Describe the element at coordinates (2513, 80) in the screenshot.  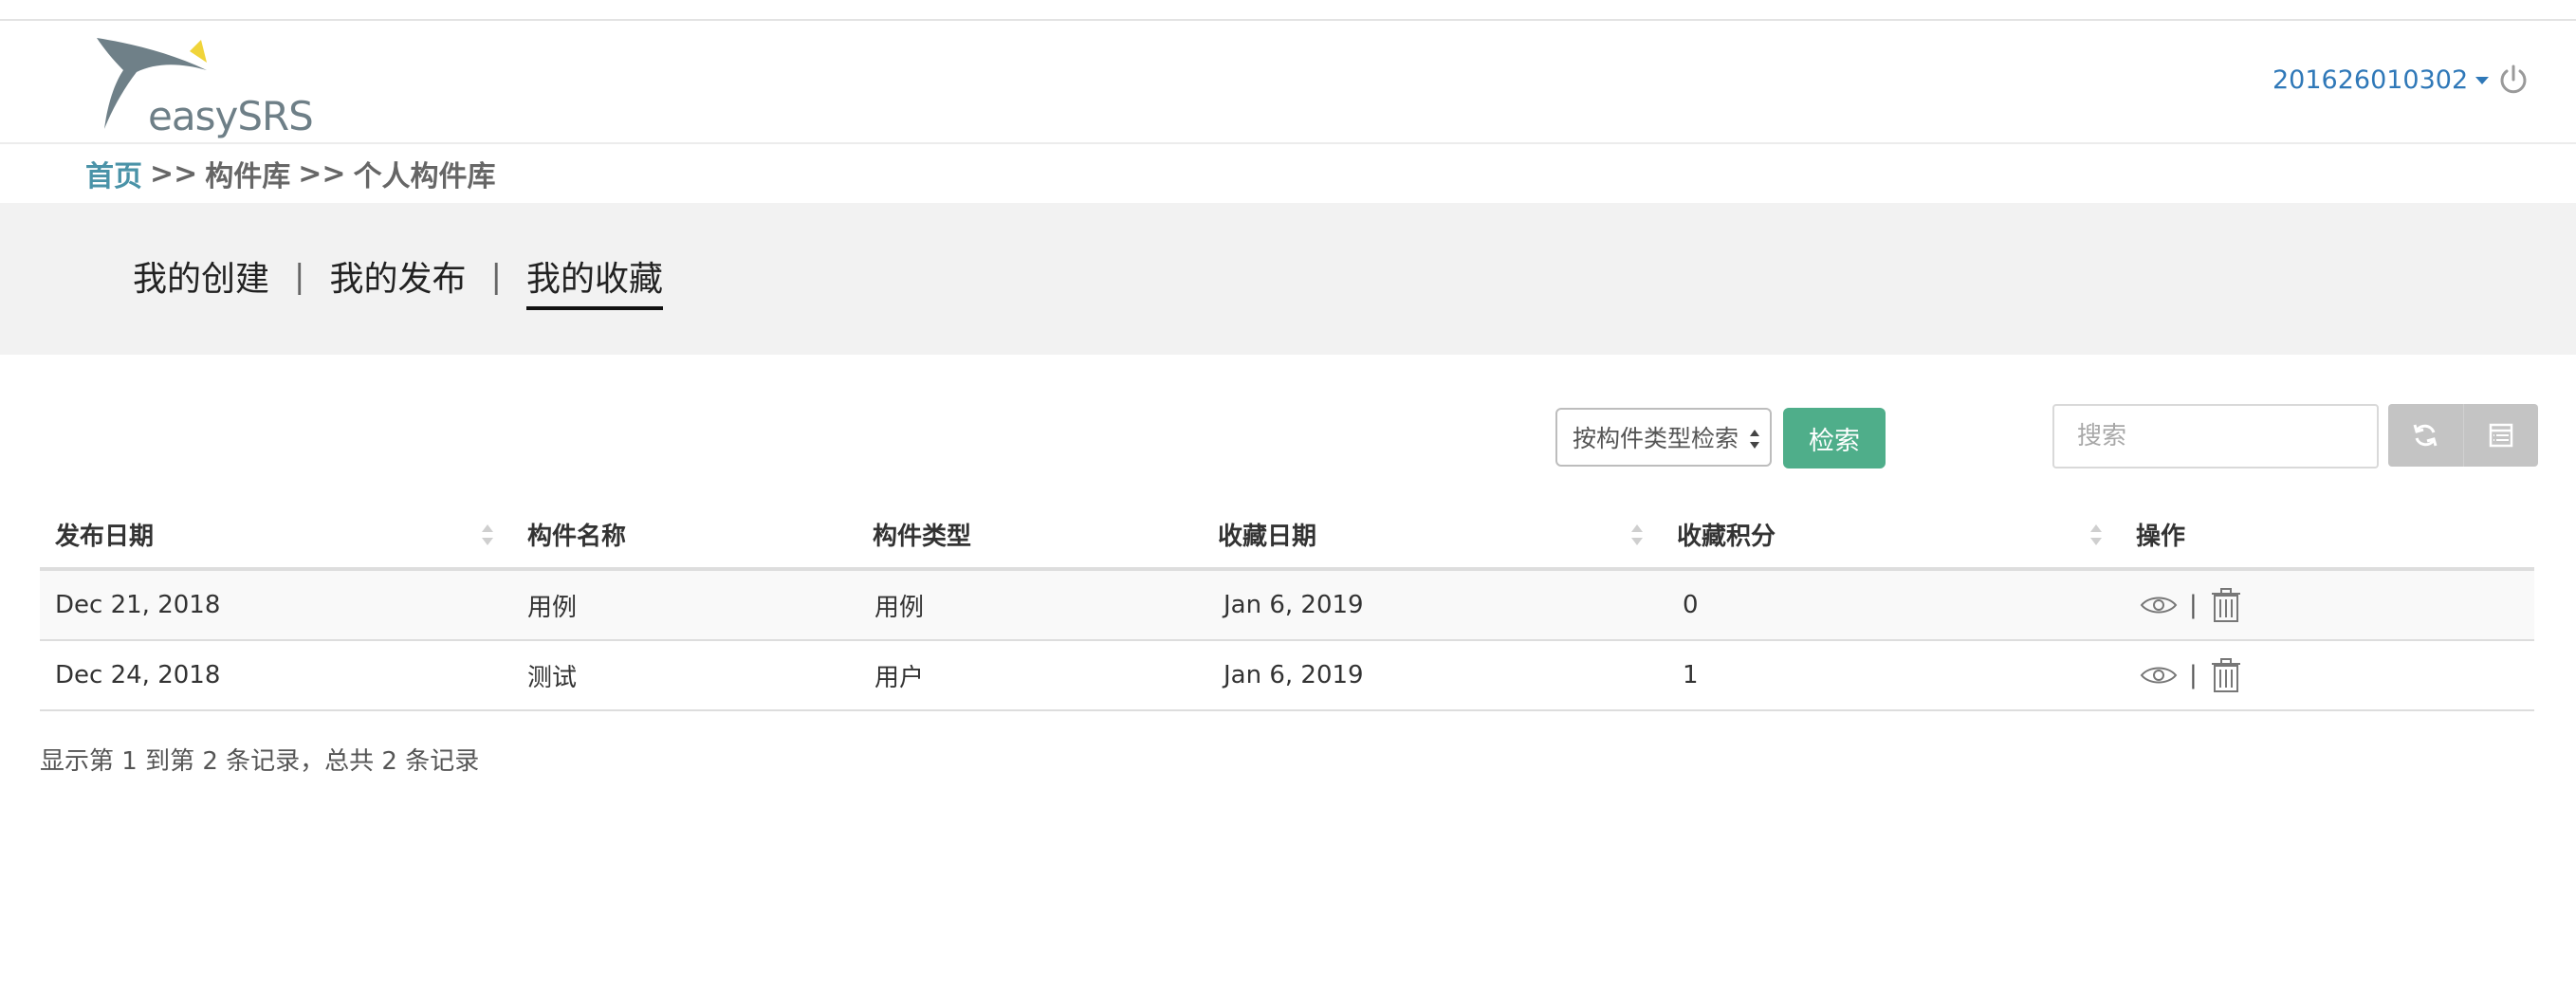
I see `power-icon` at that location.